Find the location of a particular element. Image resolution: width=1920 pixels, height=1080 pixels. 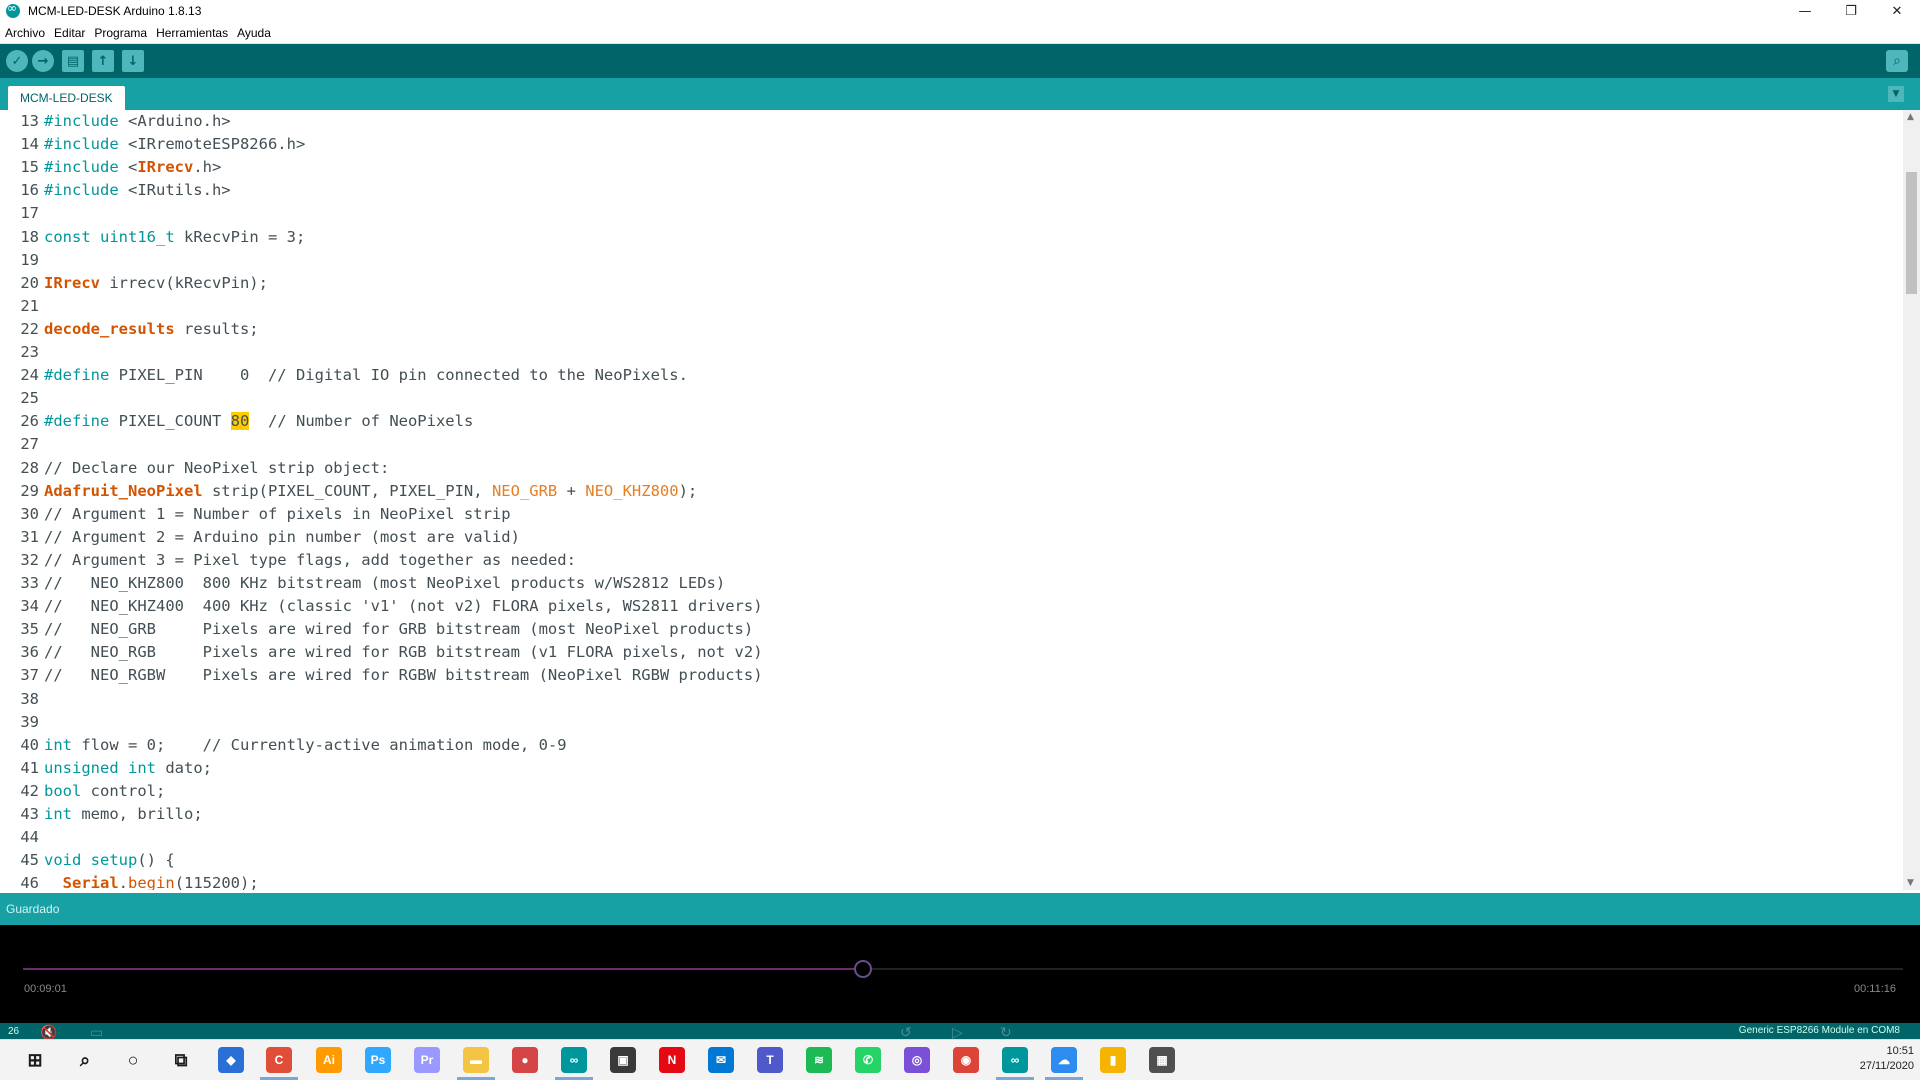

minimize-button: — is located at coordinates (1805, 11).